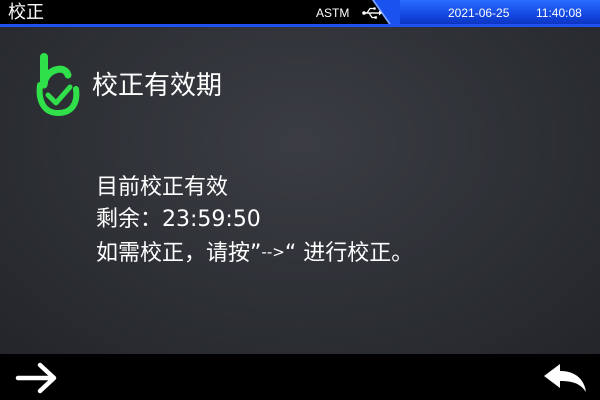 The height and width of the screenshot is (400, 600). What do you see at coordinates (300, 13) in the screenshot?
I see `status-bar: 校正 ASTM 2021-06-25 11:40:08` at bounding box center [300, 13].